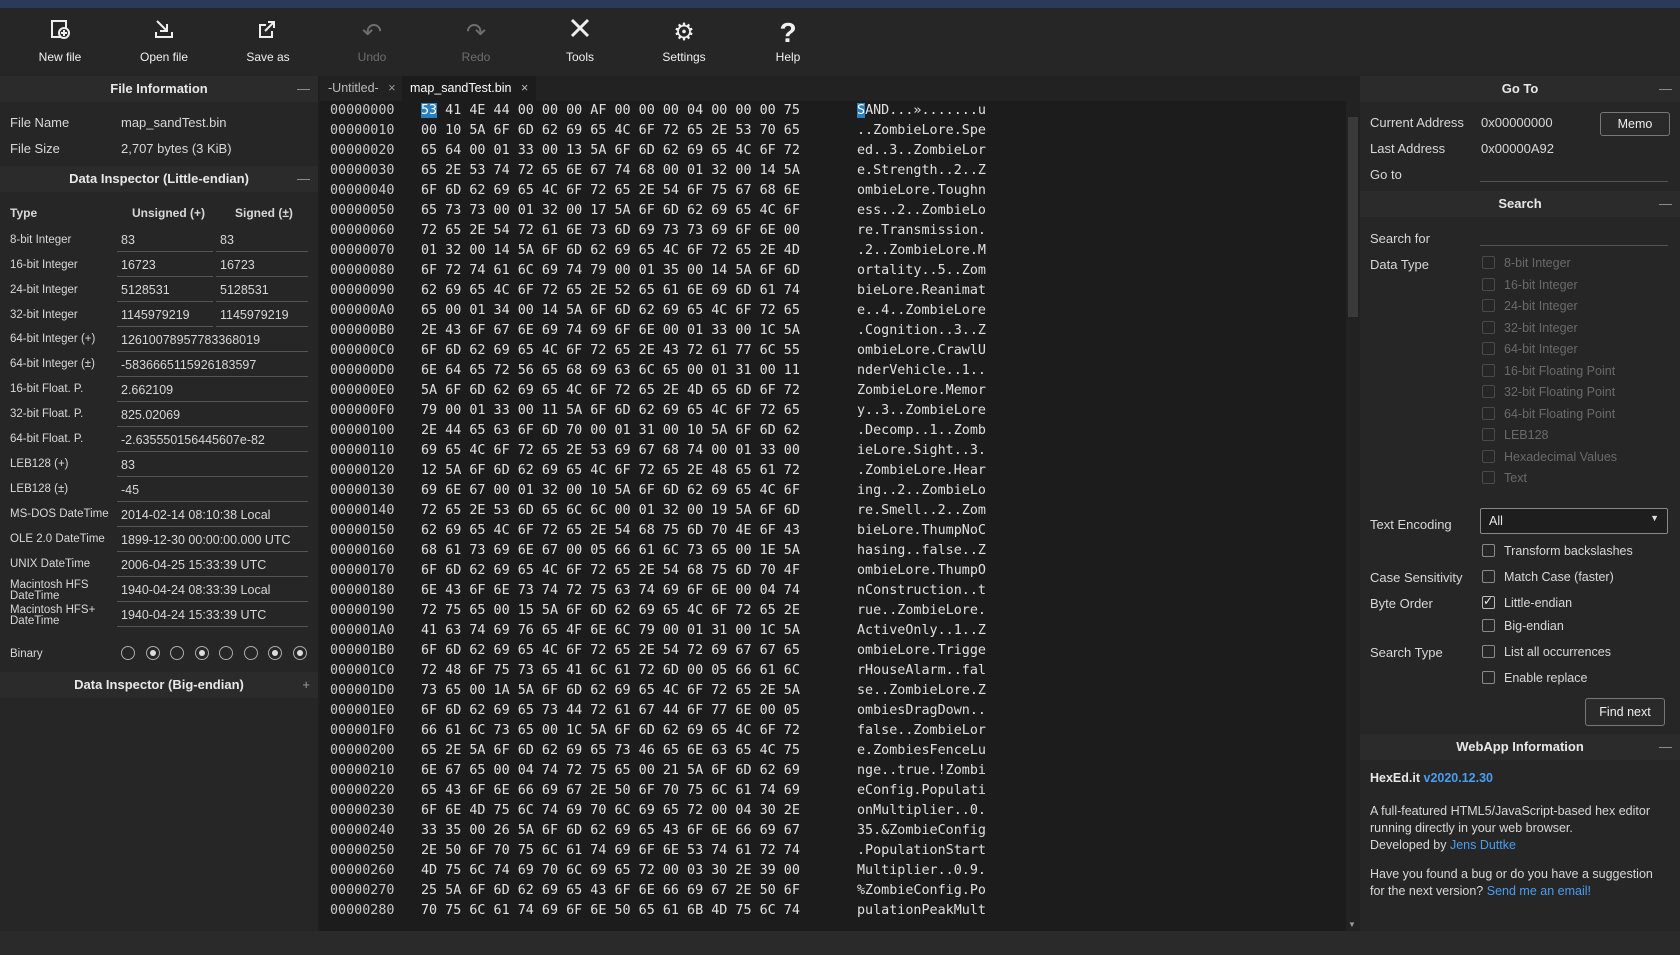 This screenshot has width=1680, height=955. Describe the element at coordinates (212, 540) in the screenshot. I see `inspector-value-field: 1899-12-30 00:00:00.000 UTC` at that location.